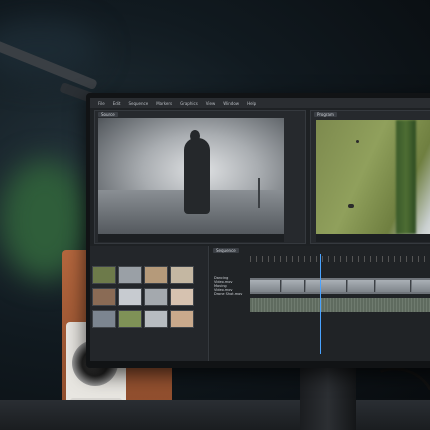 The width and height of the screenshot is (430, 430). Describe the element at coordinates (211, 103) in the screenshot. I see `menu-view: View` at that location.